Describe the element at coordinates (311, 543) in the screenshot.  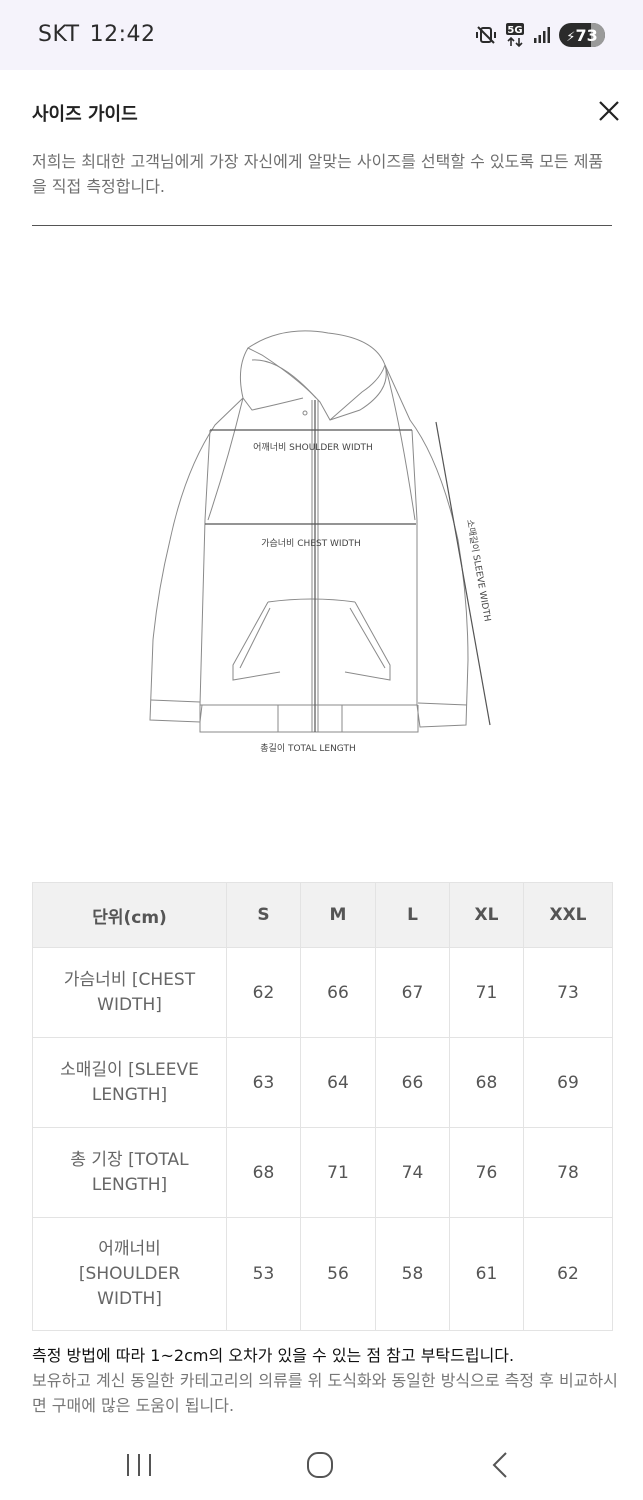
I see `chest-width-label: 가슴너비 CHEST WIDTH` at that location.